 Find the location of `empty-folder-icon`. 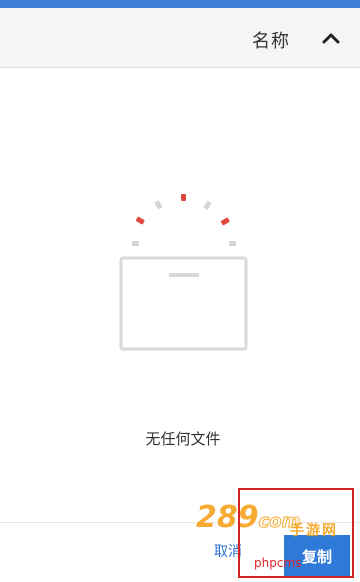

empty-folder-icon is located at coordinates (183, 272).